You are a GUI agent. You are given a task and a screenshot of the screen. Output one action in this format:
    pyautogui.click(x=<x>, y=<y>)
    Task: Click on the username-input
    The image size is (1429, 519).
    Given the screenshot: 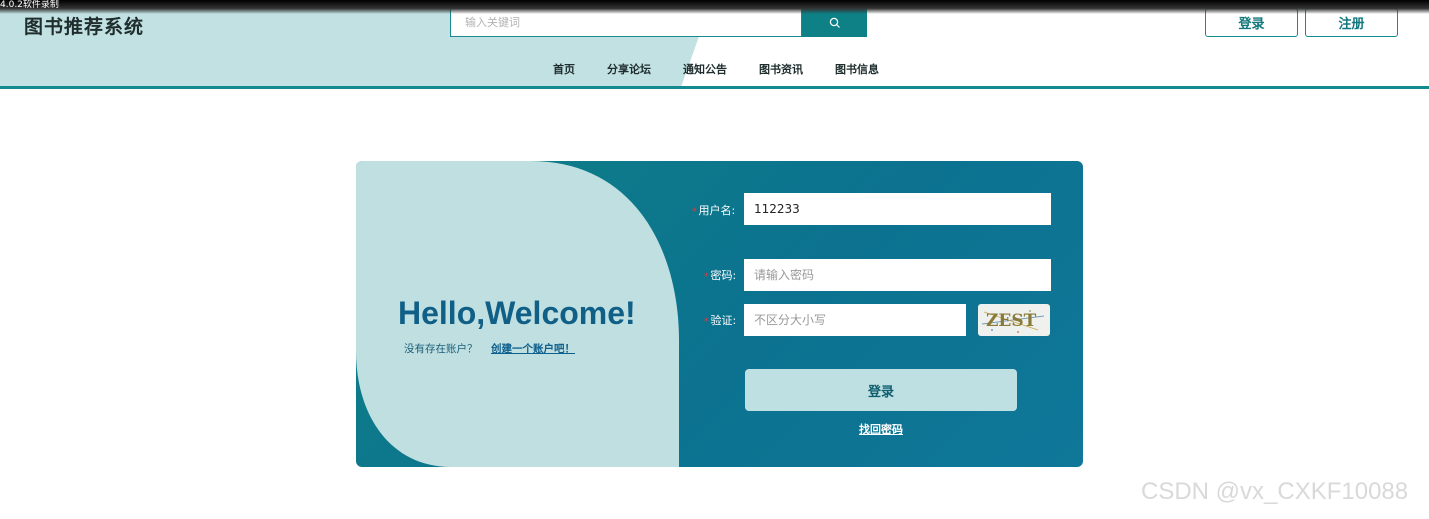 What is the action you would take?
    pyautogui.click(x=897, y=209)
    